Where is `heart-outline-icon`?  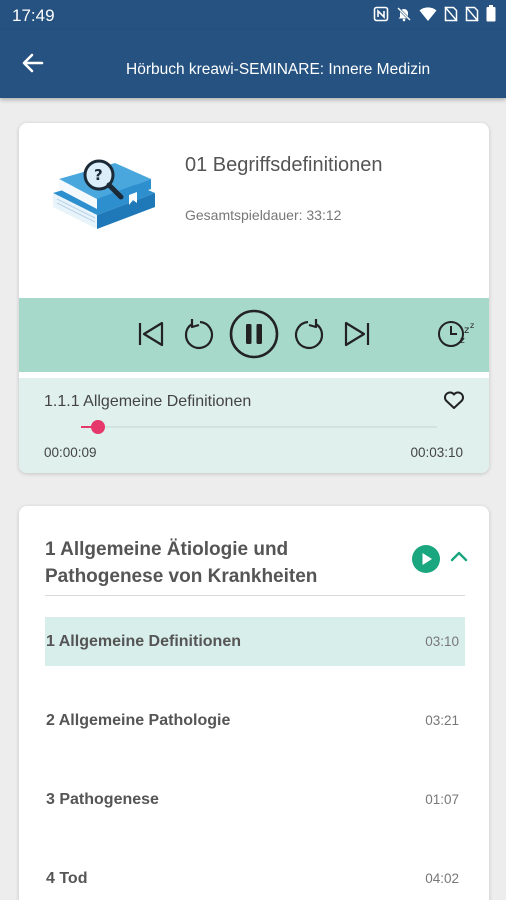 heart-outline-icon is located at coordinates (454, 403).